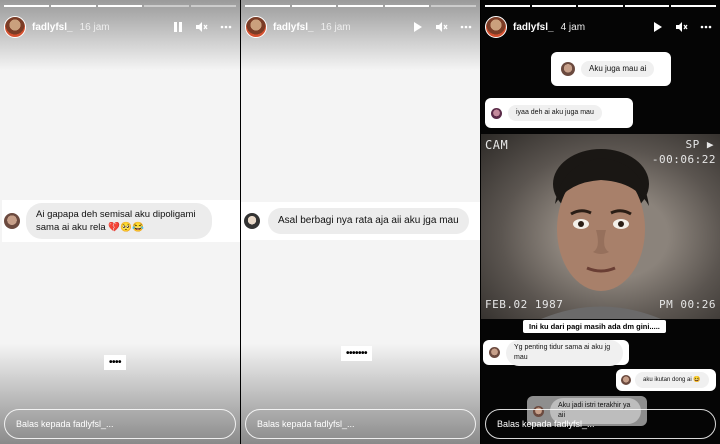  Describe the element at coordinates (524, 304) in the screenshot. I see `cam-date: FEB.02 1987` at that location.